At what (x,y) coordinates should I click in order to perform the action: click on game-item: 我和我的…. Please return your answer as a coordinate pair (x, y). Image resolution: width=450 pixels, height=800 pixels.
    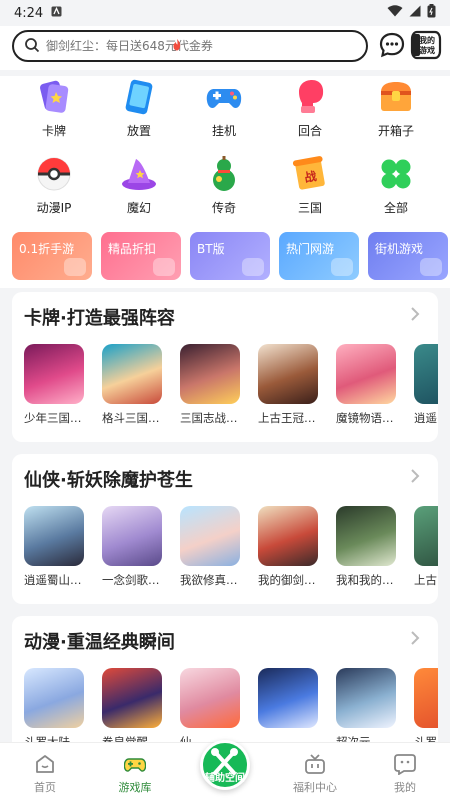
    Looking at the image, I should click on (367, 551).